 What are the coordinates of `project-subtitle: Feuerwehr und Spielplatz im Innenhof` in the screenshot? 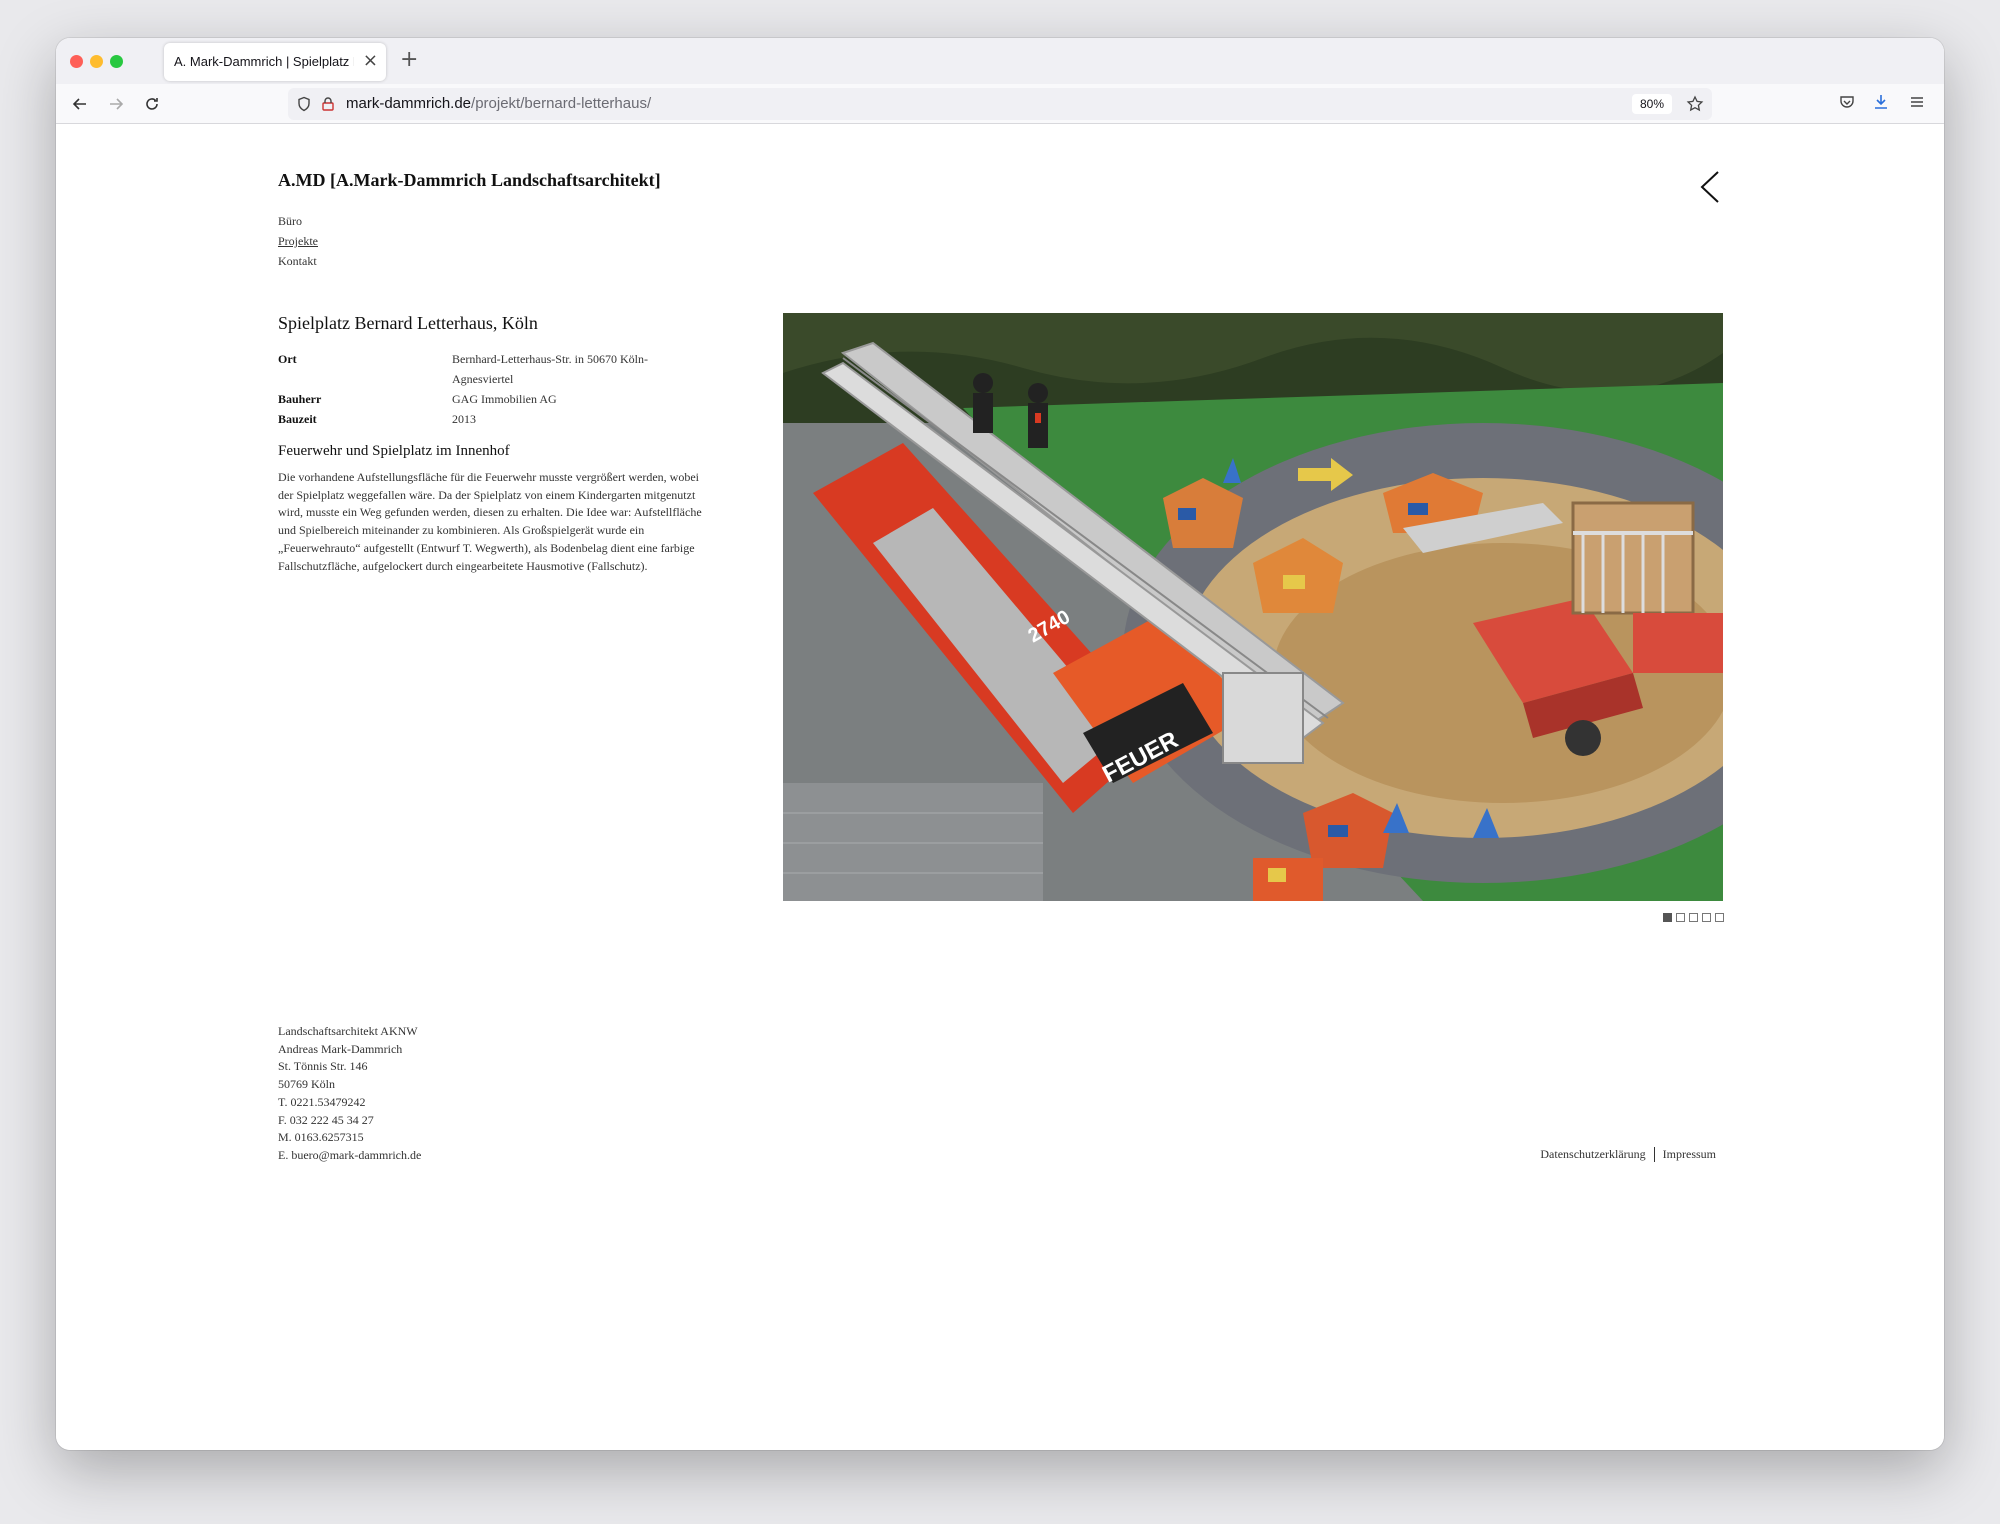 It's located at (394, 451).